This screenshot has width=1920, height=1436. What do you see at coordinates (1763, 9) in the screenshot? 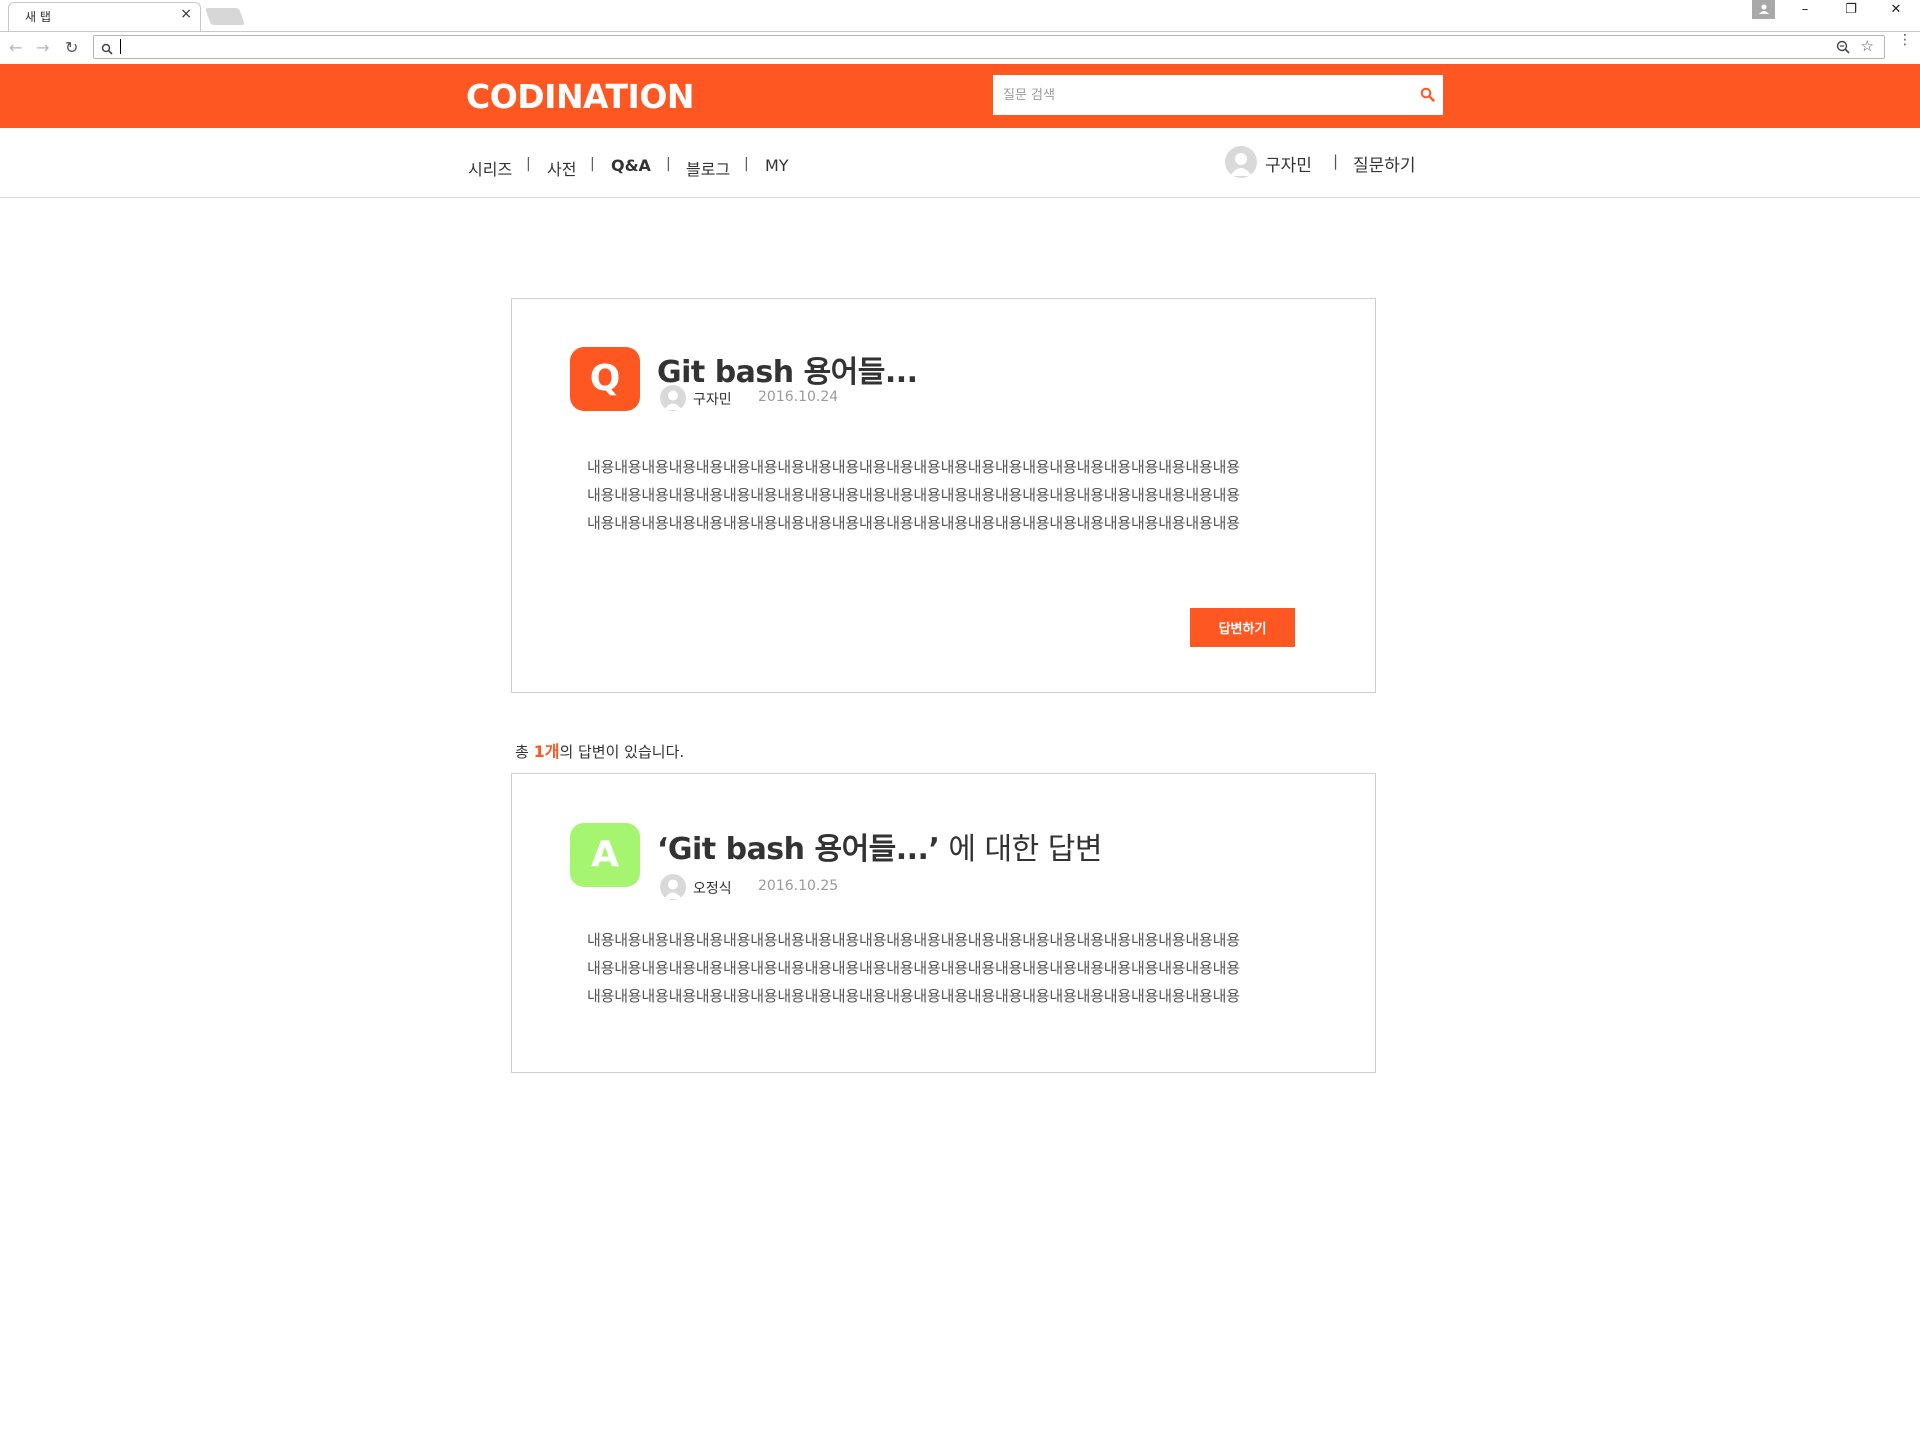
I see `profile-icon` at bounding box center [1763, 9].